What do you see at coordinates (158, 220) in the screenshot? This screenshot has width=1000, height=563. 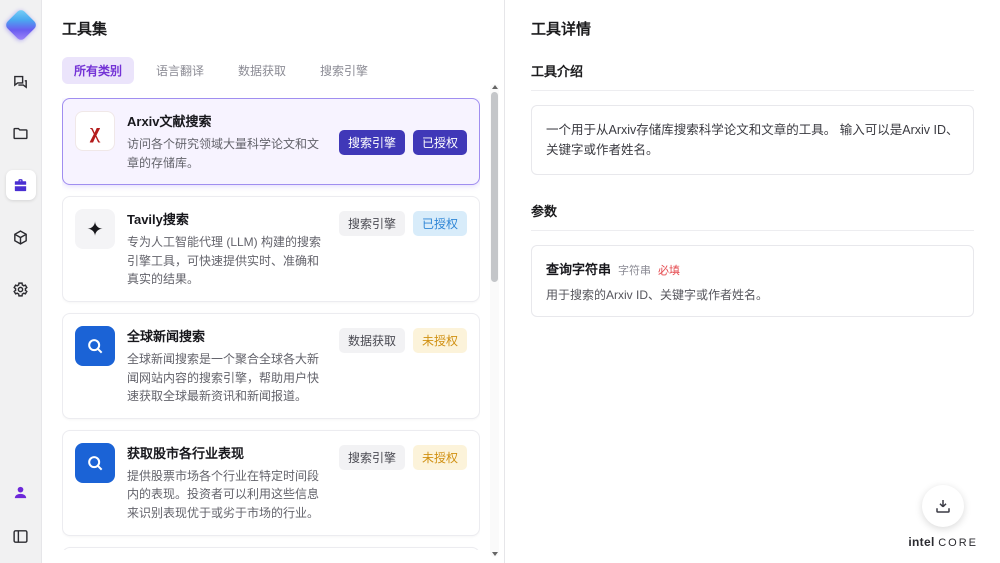 I see `tool-title: Tavily搜索` at bounding box center [158, 220].